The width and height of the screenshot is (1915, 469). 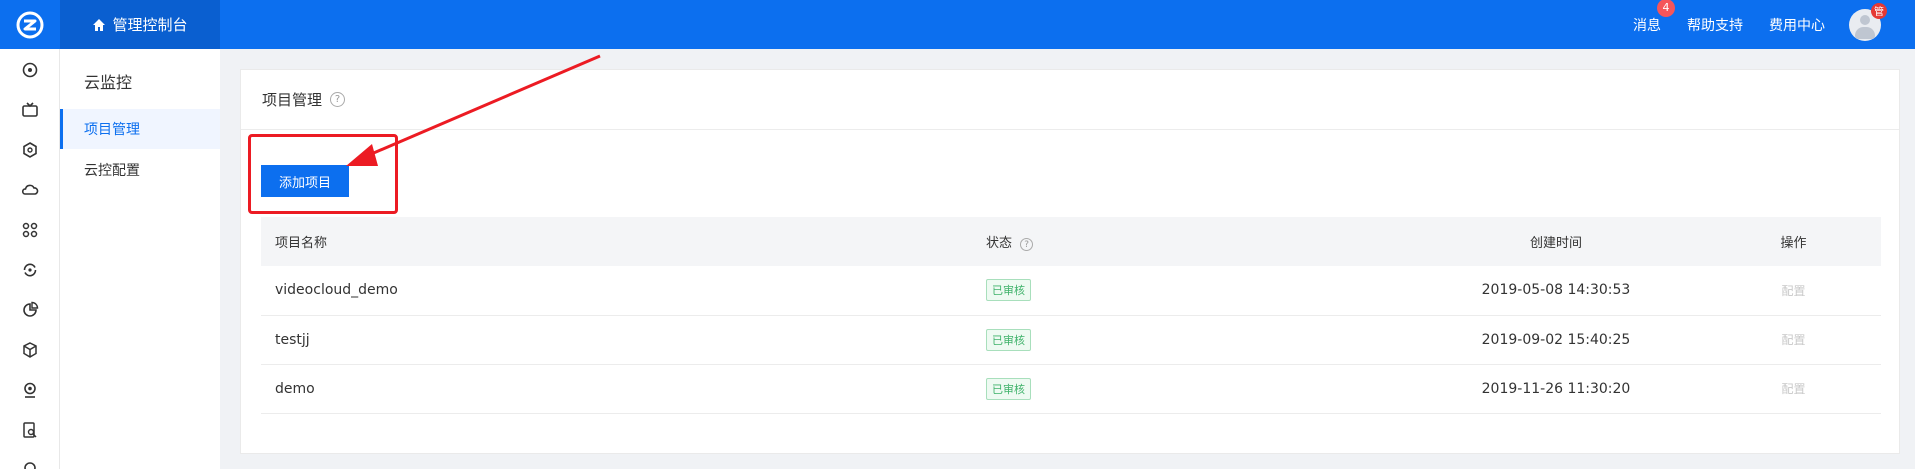 I want to click on project-name: demo, so click(x=623, y=389).